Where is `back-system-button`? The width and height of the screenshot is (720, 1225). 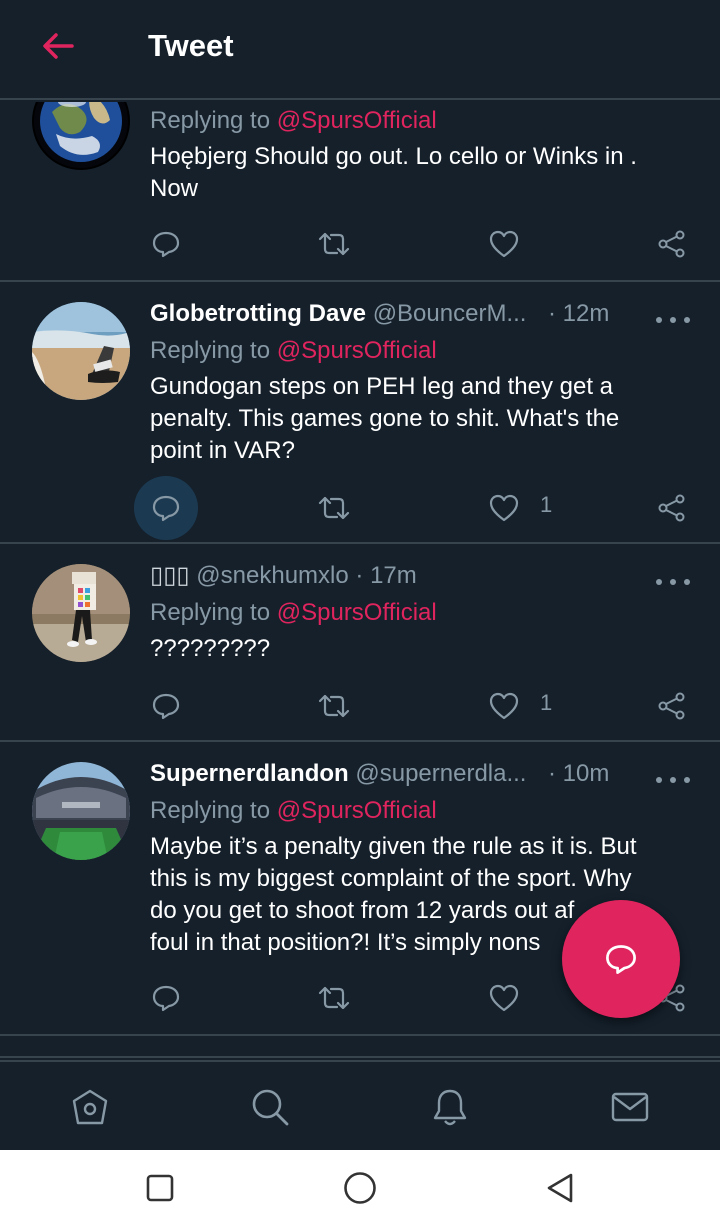 back-system-button is located at coordinates (560, 1188).